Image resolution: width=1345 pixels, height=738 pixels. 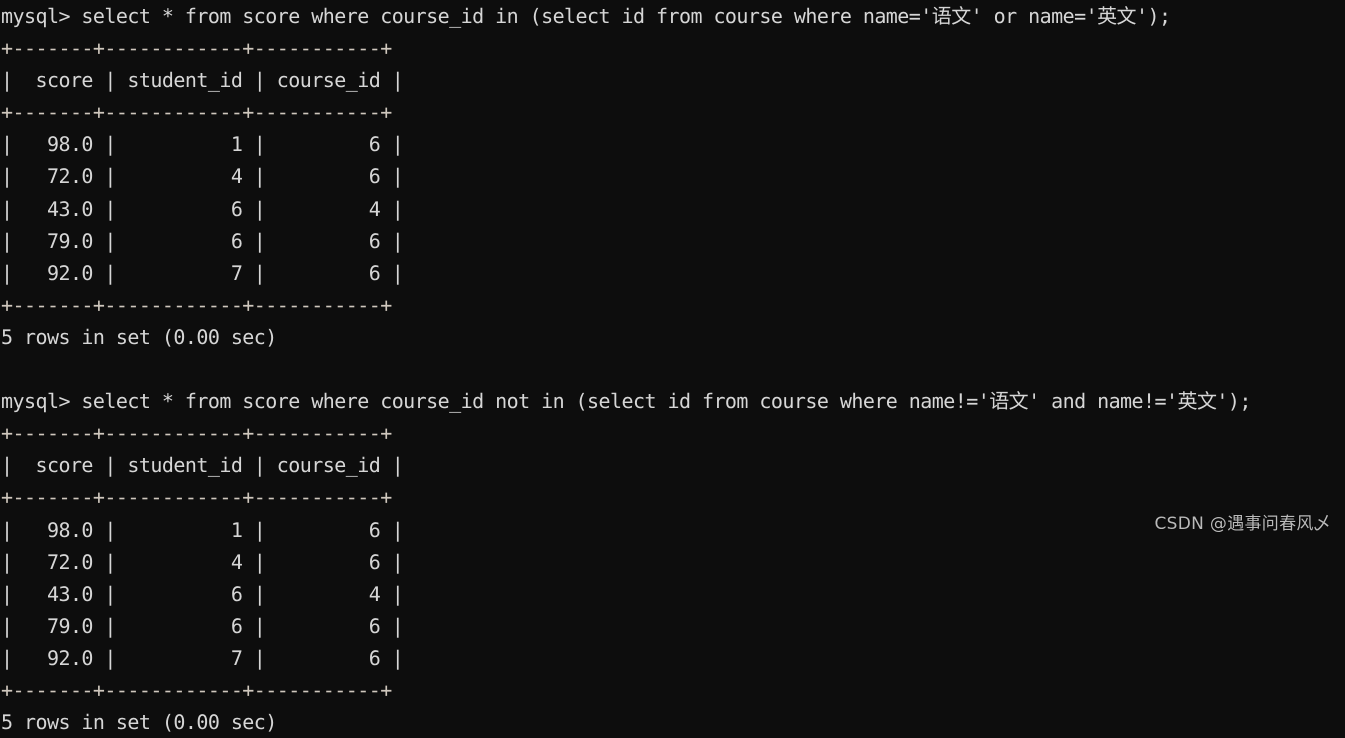 What do you see at coordinates (1242, 523) in the screenshot?
I see `csdn-watermark: CSDN @遇事问春风乄` at bounding box center [1242, 523].